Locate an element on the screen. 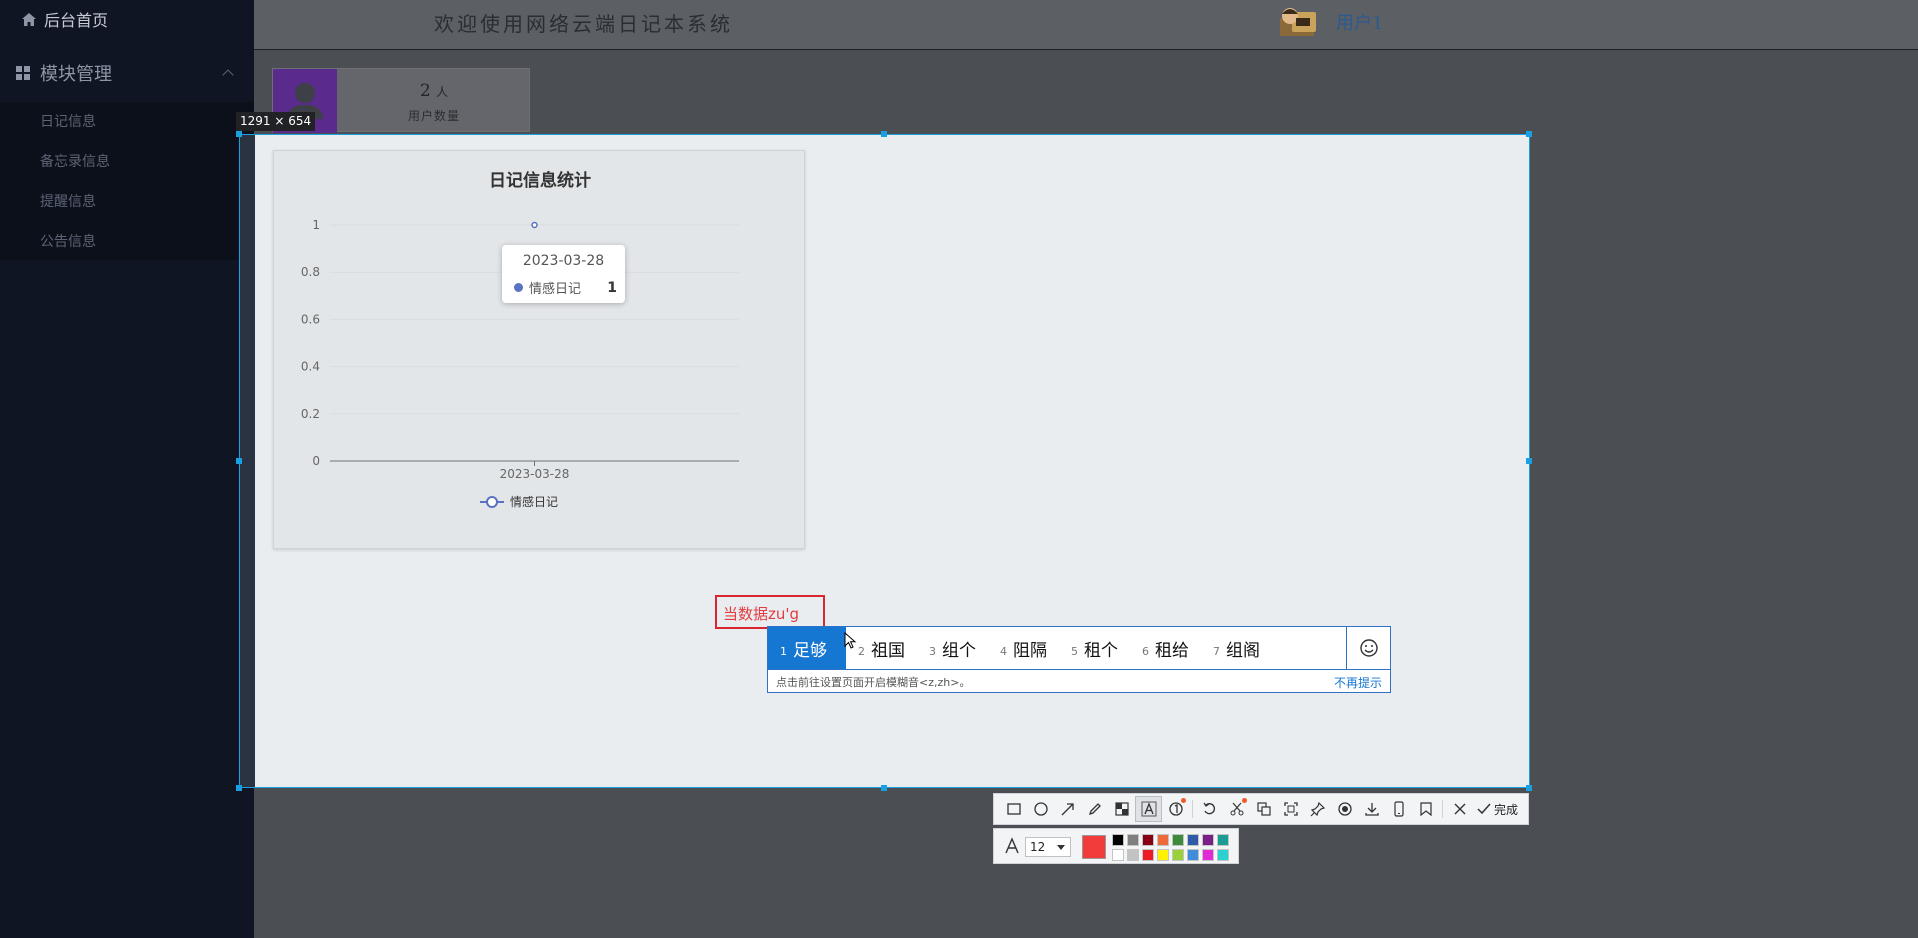 The height and width of the screenshot is (938, 1918). tooltip-series: 情感日记 is located at coordinates (555, 289).